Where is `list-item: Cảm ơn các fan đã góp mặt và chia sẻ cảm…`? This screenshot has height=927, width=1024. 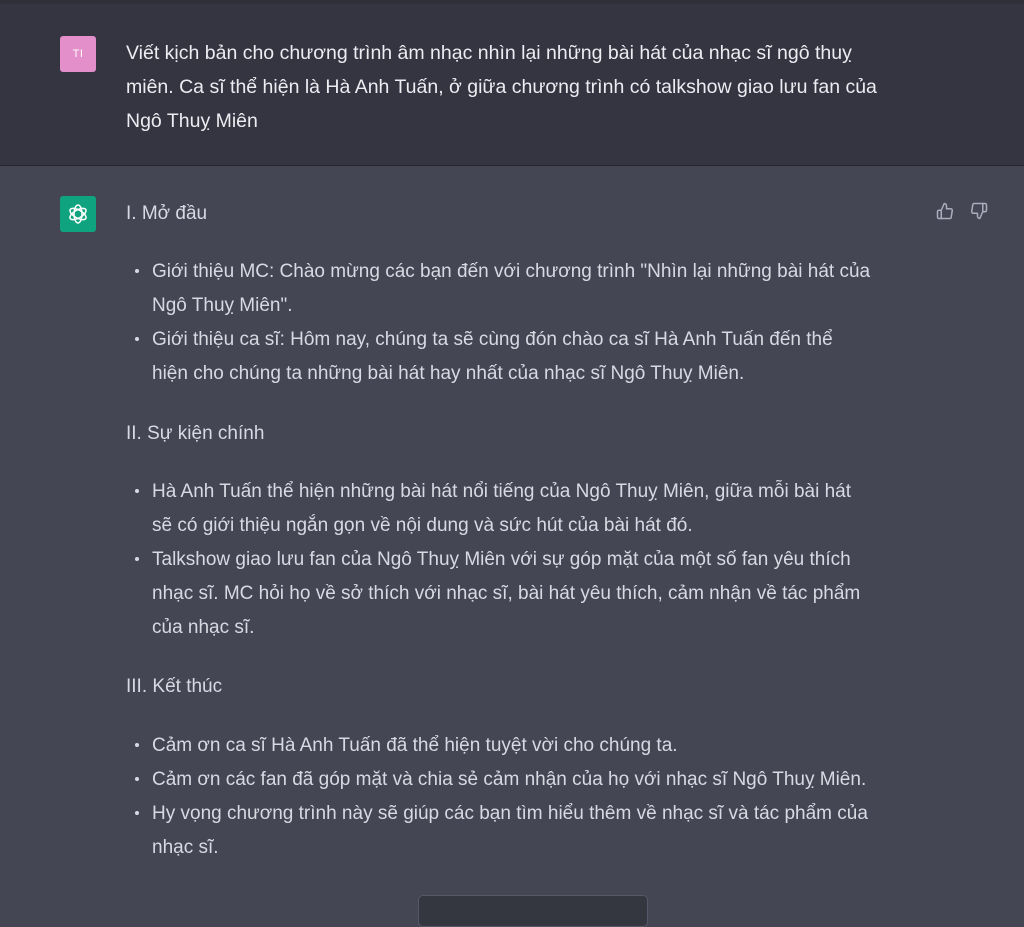
list-item: Cảm ơn các fan đã góp mặt và chia sẻ cảm… is located at coordinates (531, 780).